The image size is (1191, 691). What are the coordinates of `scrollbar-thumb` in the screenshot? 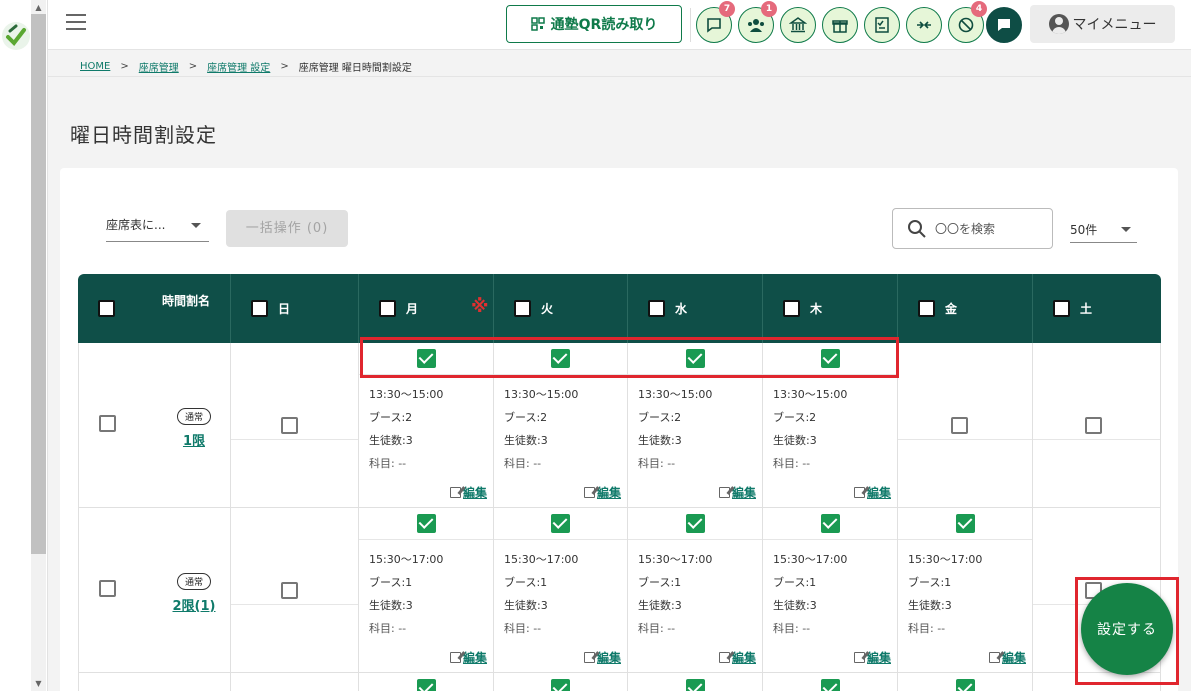 It's located at (38, 284).